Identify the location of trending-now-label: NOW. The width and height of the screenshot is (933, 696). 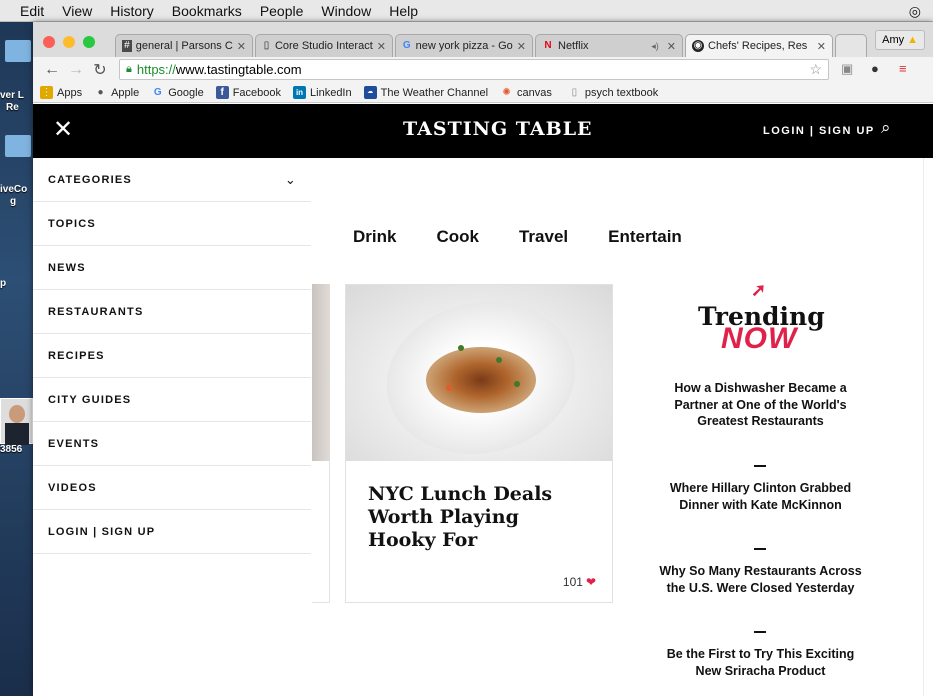
(759, 338).